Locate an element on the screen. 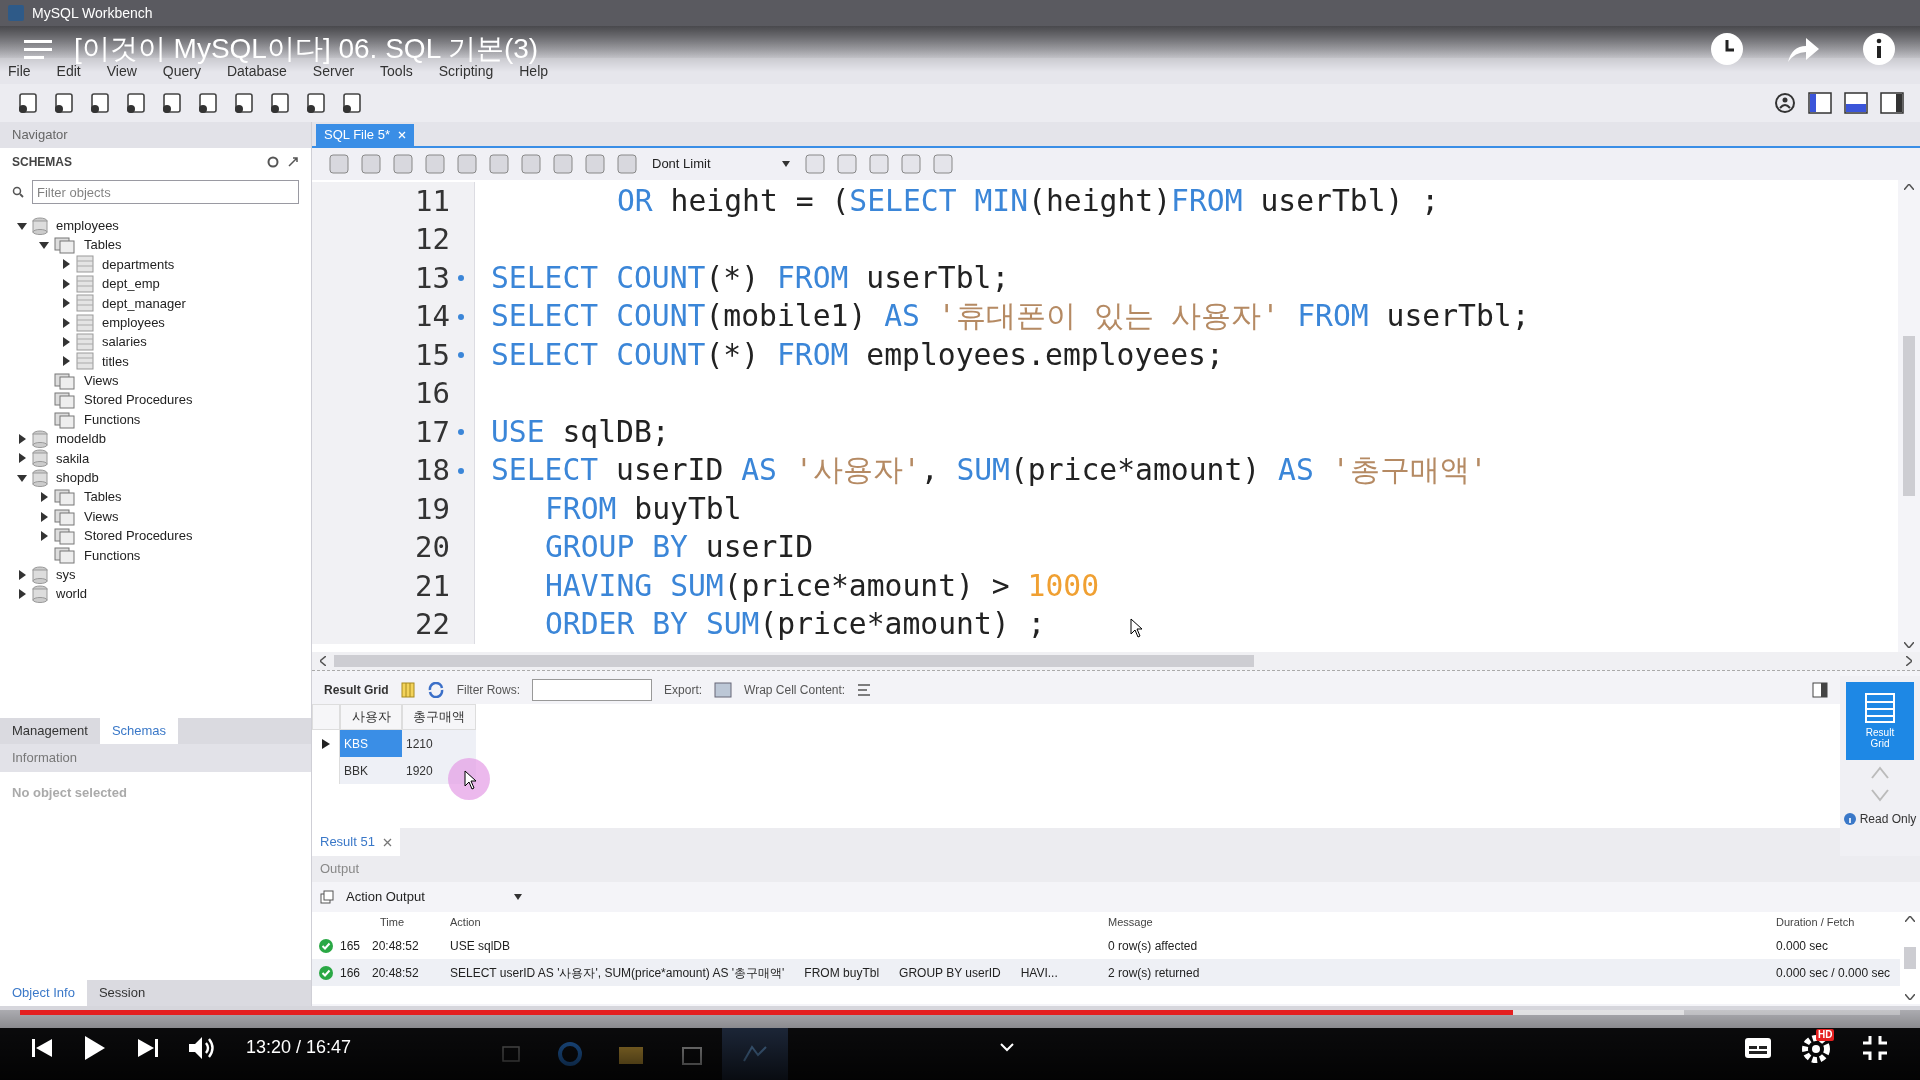  menu-icon is located at coordinates (38, 49).